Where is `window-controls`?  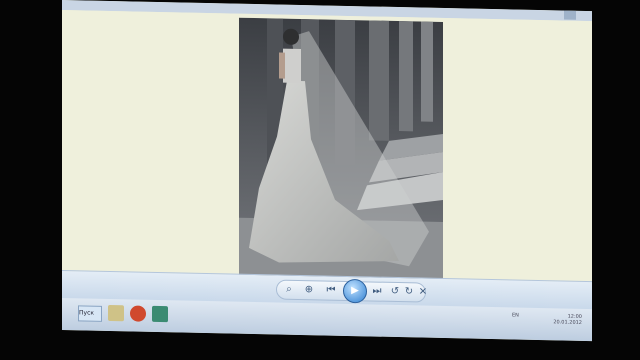
window-controls is located at coordinates (570, 15).